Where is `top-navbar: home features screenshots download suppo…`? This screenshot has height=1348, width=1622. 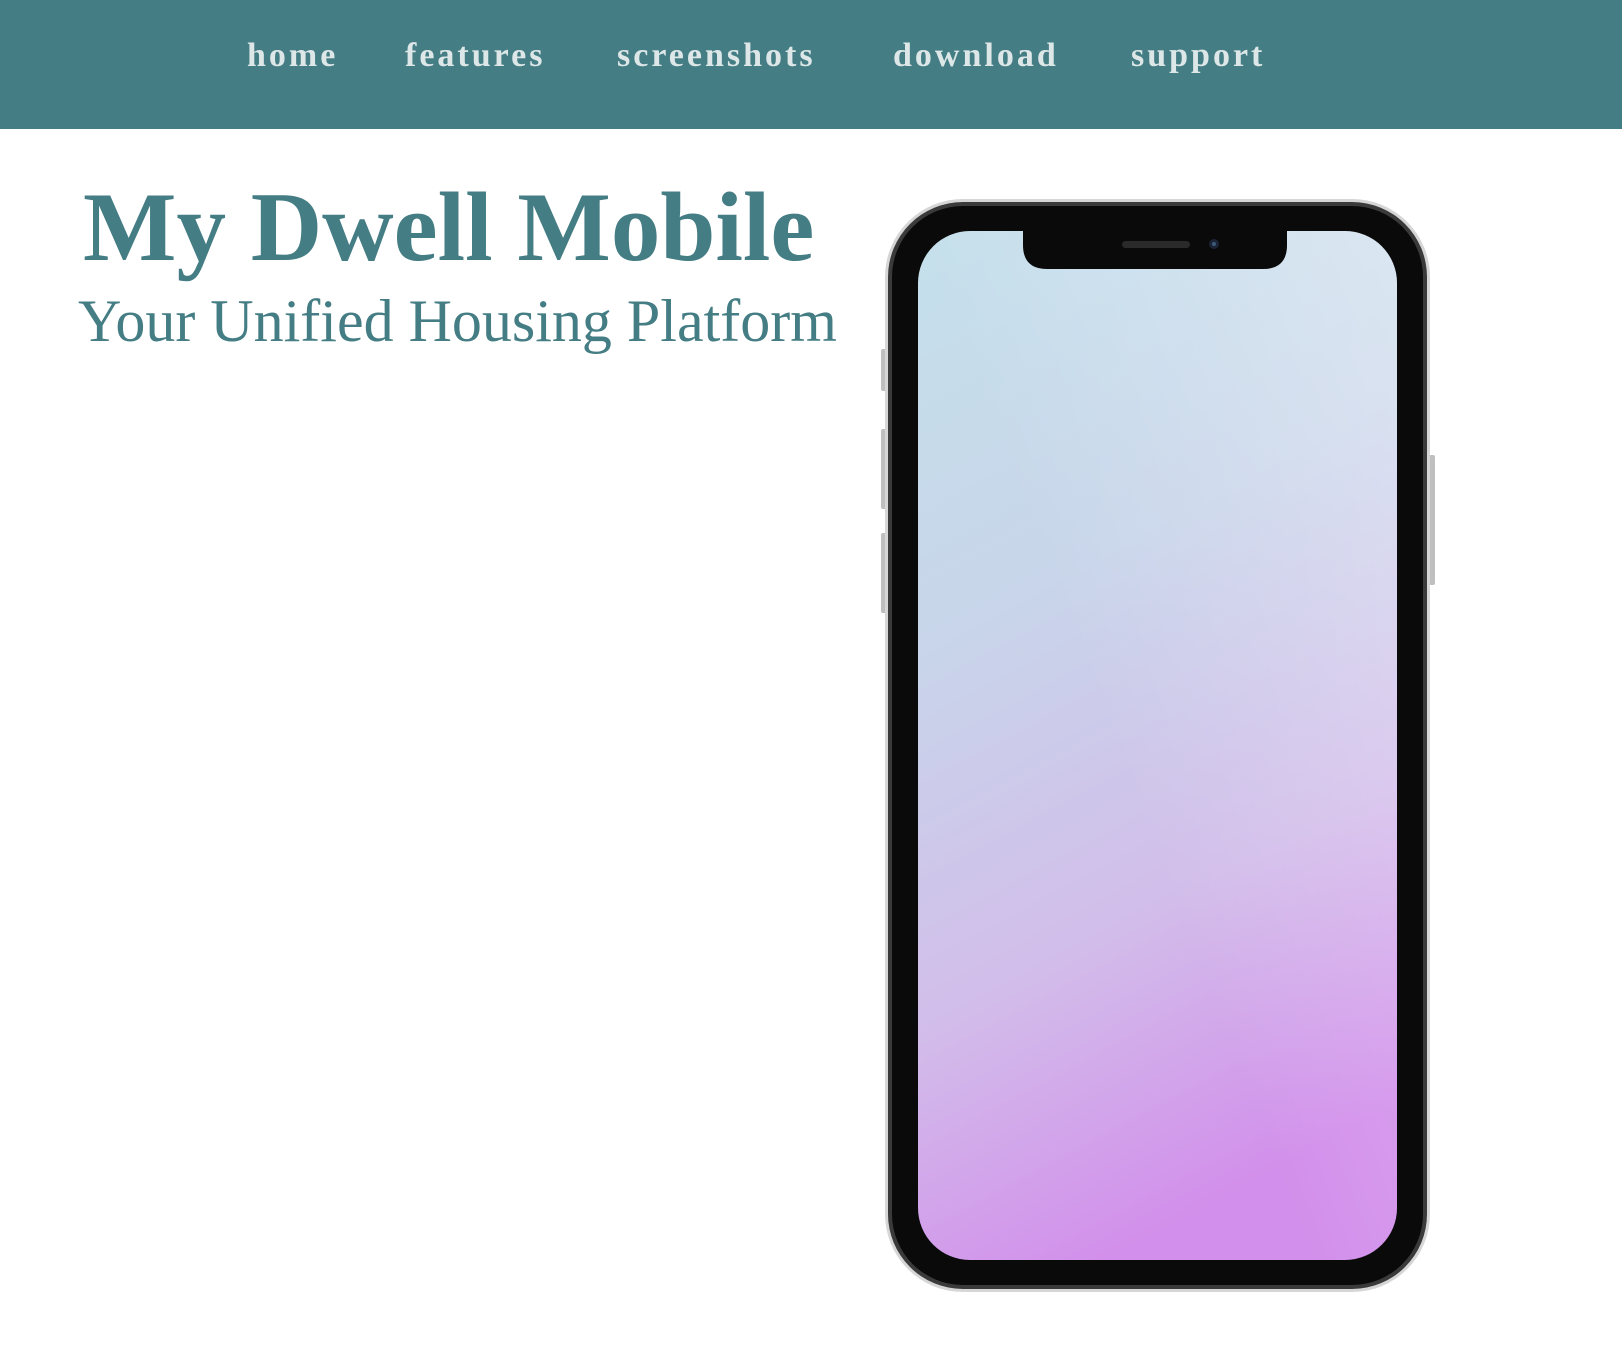 top-navbar: home features screenshots download suppo… is located at coordinates (811, 64).